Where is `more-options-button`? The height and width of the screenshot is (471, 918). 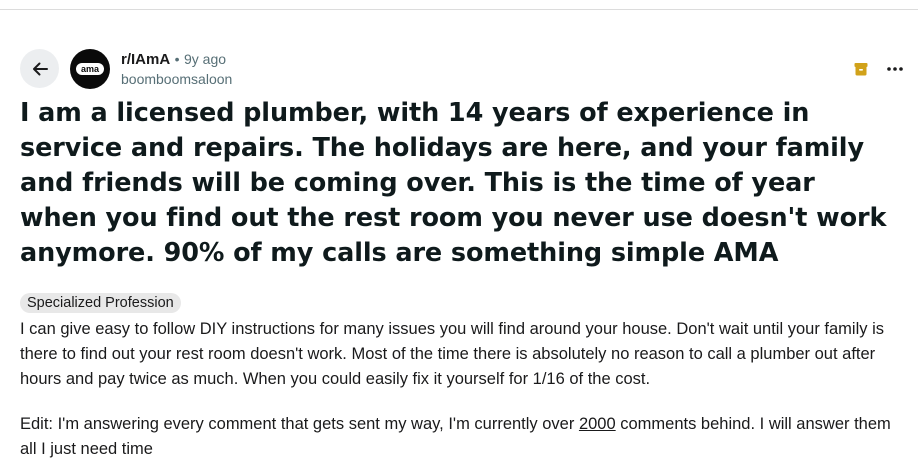
more-options-button is located at coordinates (895, 69).